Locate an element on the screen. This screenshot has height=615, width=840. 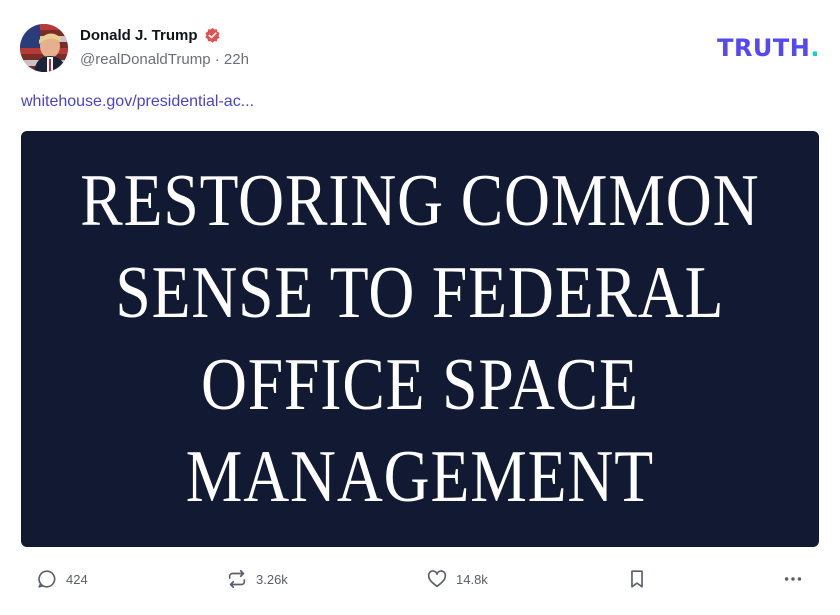
author-display-name: Donald J. Trump is located at coordinates (139, 35).